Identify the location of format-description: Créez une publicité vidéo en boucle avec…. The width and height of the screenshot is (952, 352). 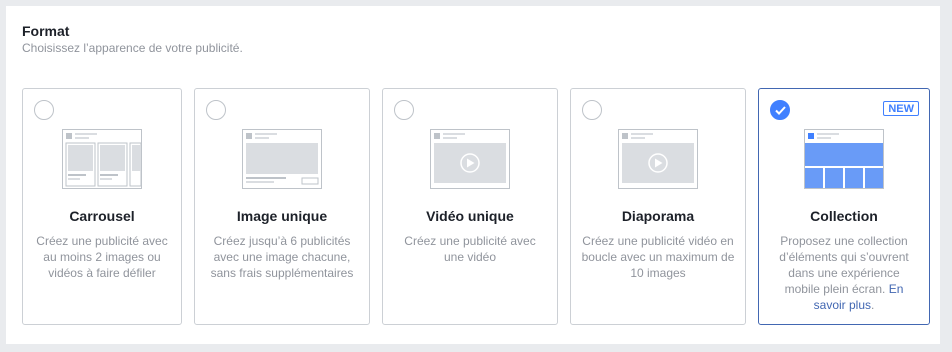
(658, 257).